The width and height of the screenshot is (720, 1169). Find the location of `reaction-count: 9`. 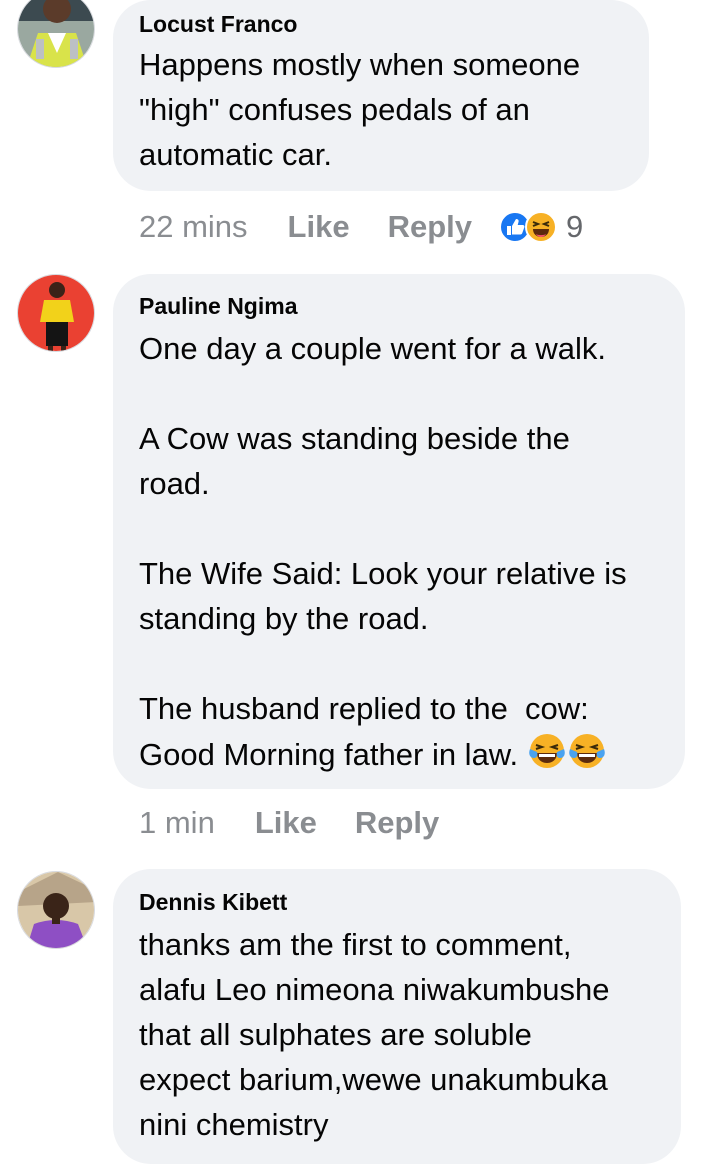

reaction-count: 9 is located at coordinates (575, 226).